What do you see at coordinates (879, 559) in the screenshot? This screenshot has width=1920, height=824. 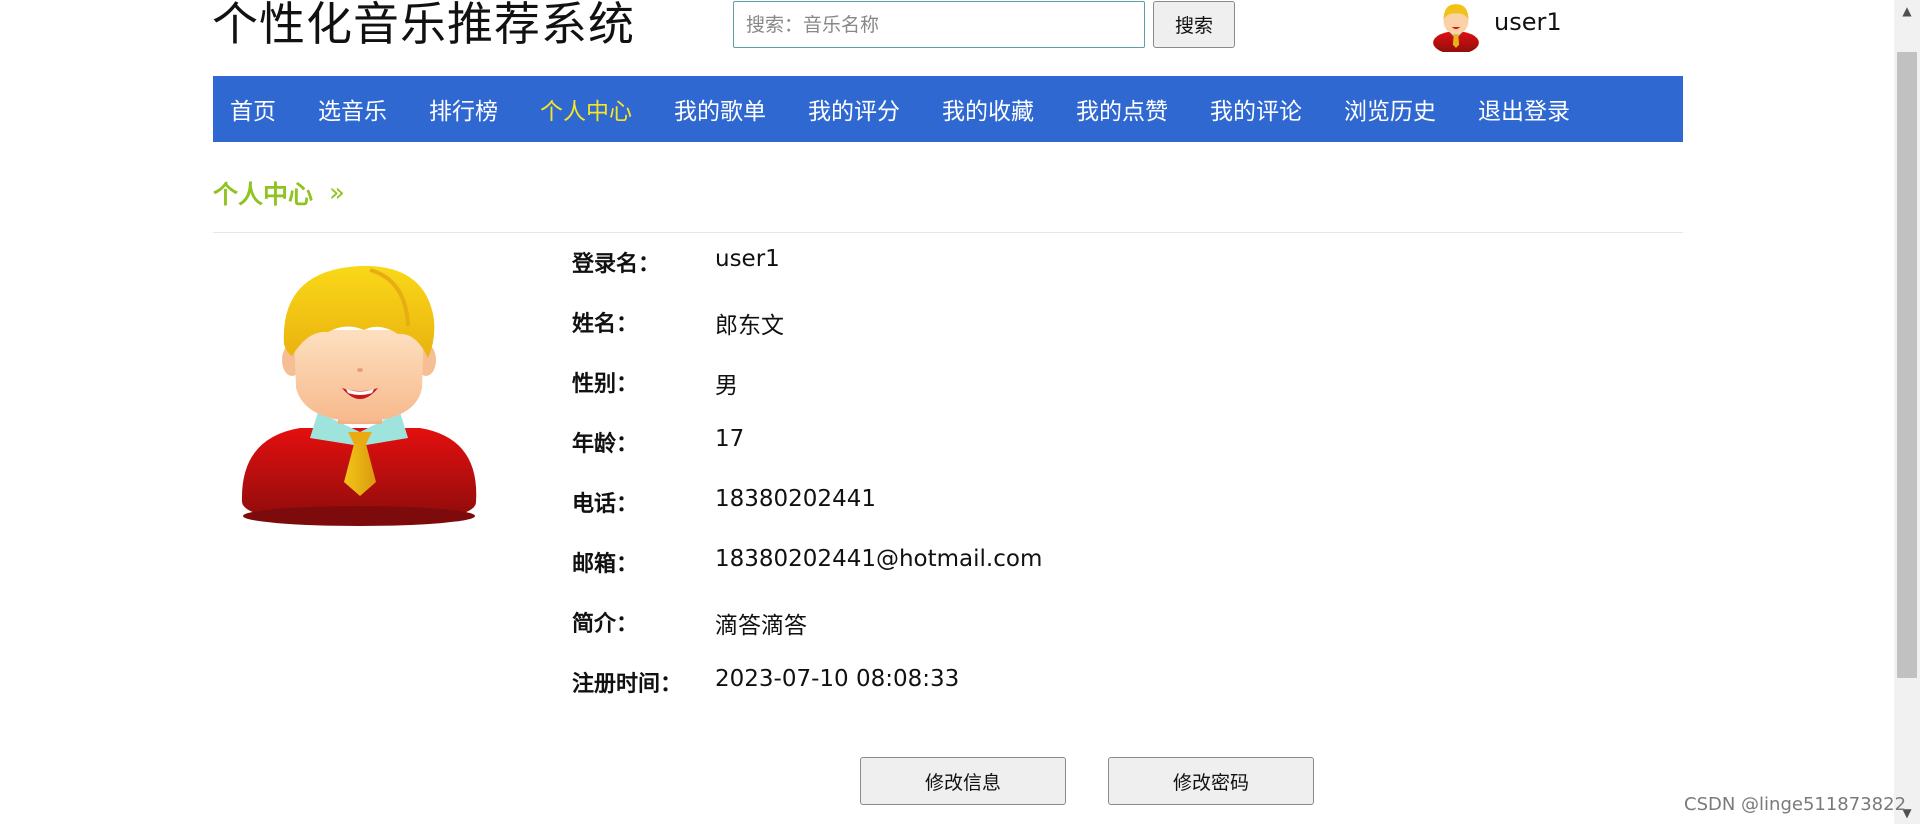 I see `info-value: 18380202441@hotmail.com` at bounding box center [879, 559].